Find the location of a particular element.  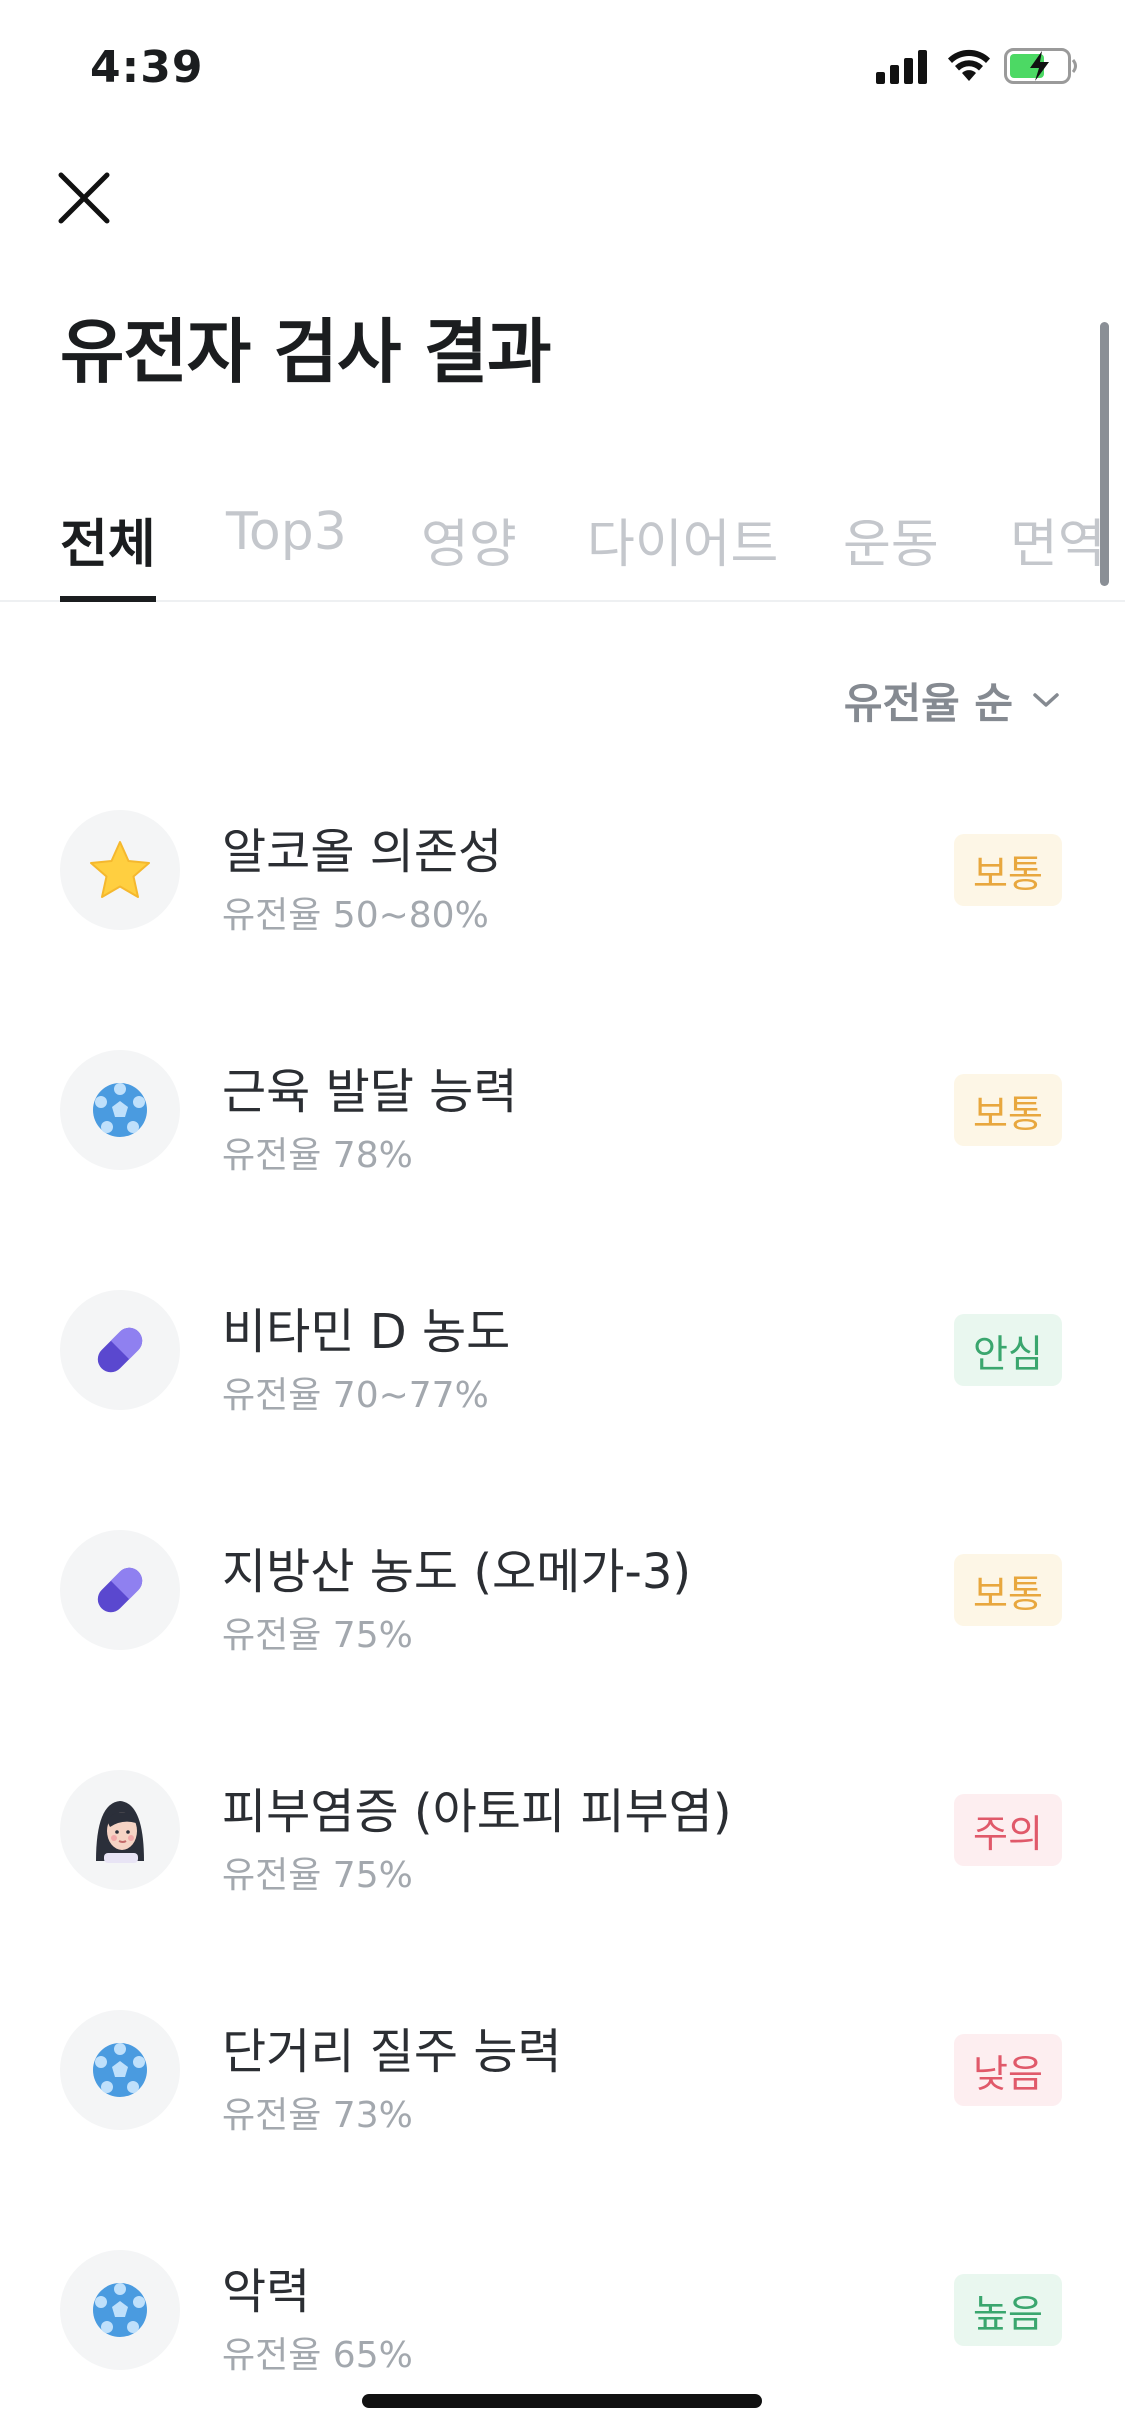

result-heritability: 유전율 50~80% is located at coordinates (355, 915).